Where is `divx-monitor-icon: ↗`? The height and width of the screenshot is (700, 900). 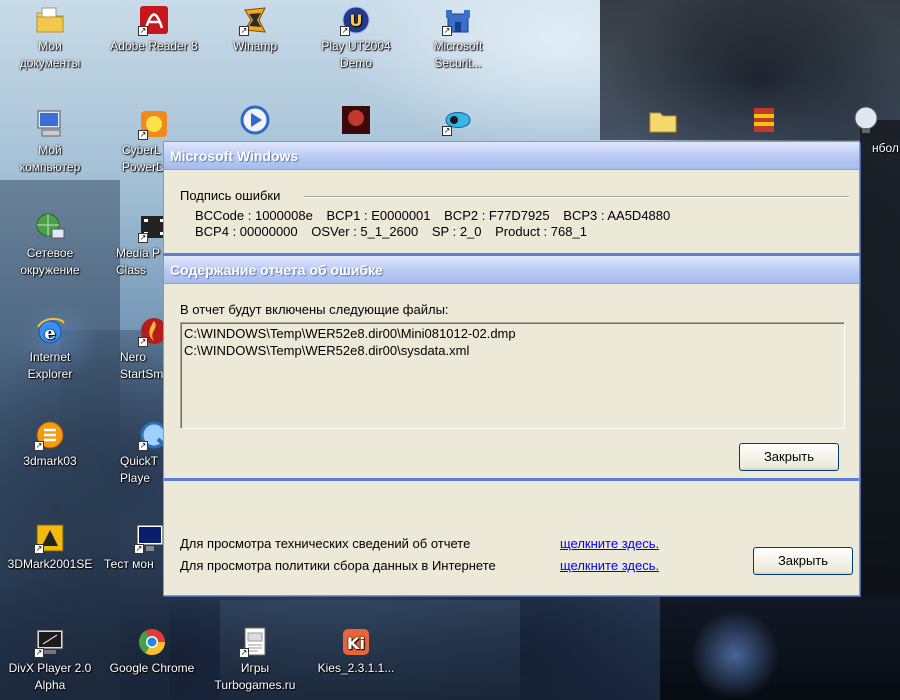 divx-monitor-icon: ↗ is located at coordinates (50, 642).